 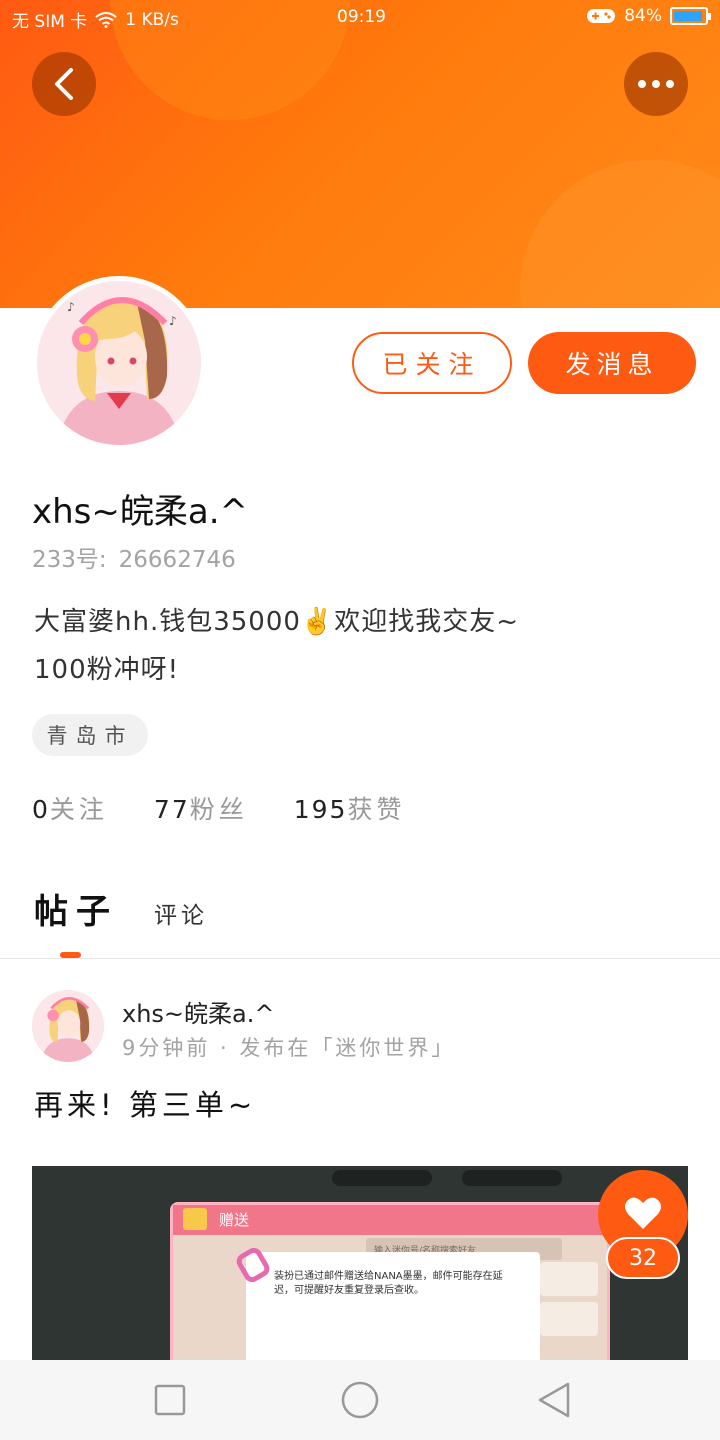 I want to click on back-nav-button, so click(x=554, y=1400).